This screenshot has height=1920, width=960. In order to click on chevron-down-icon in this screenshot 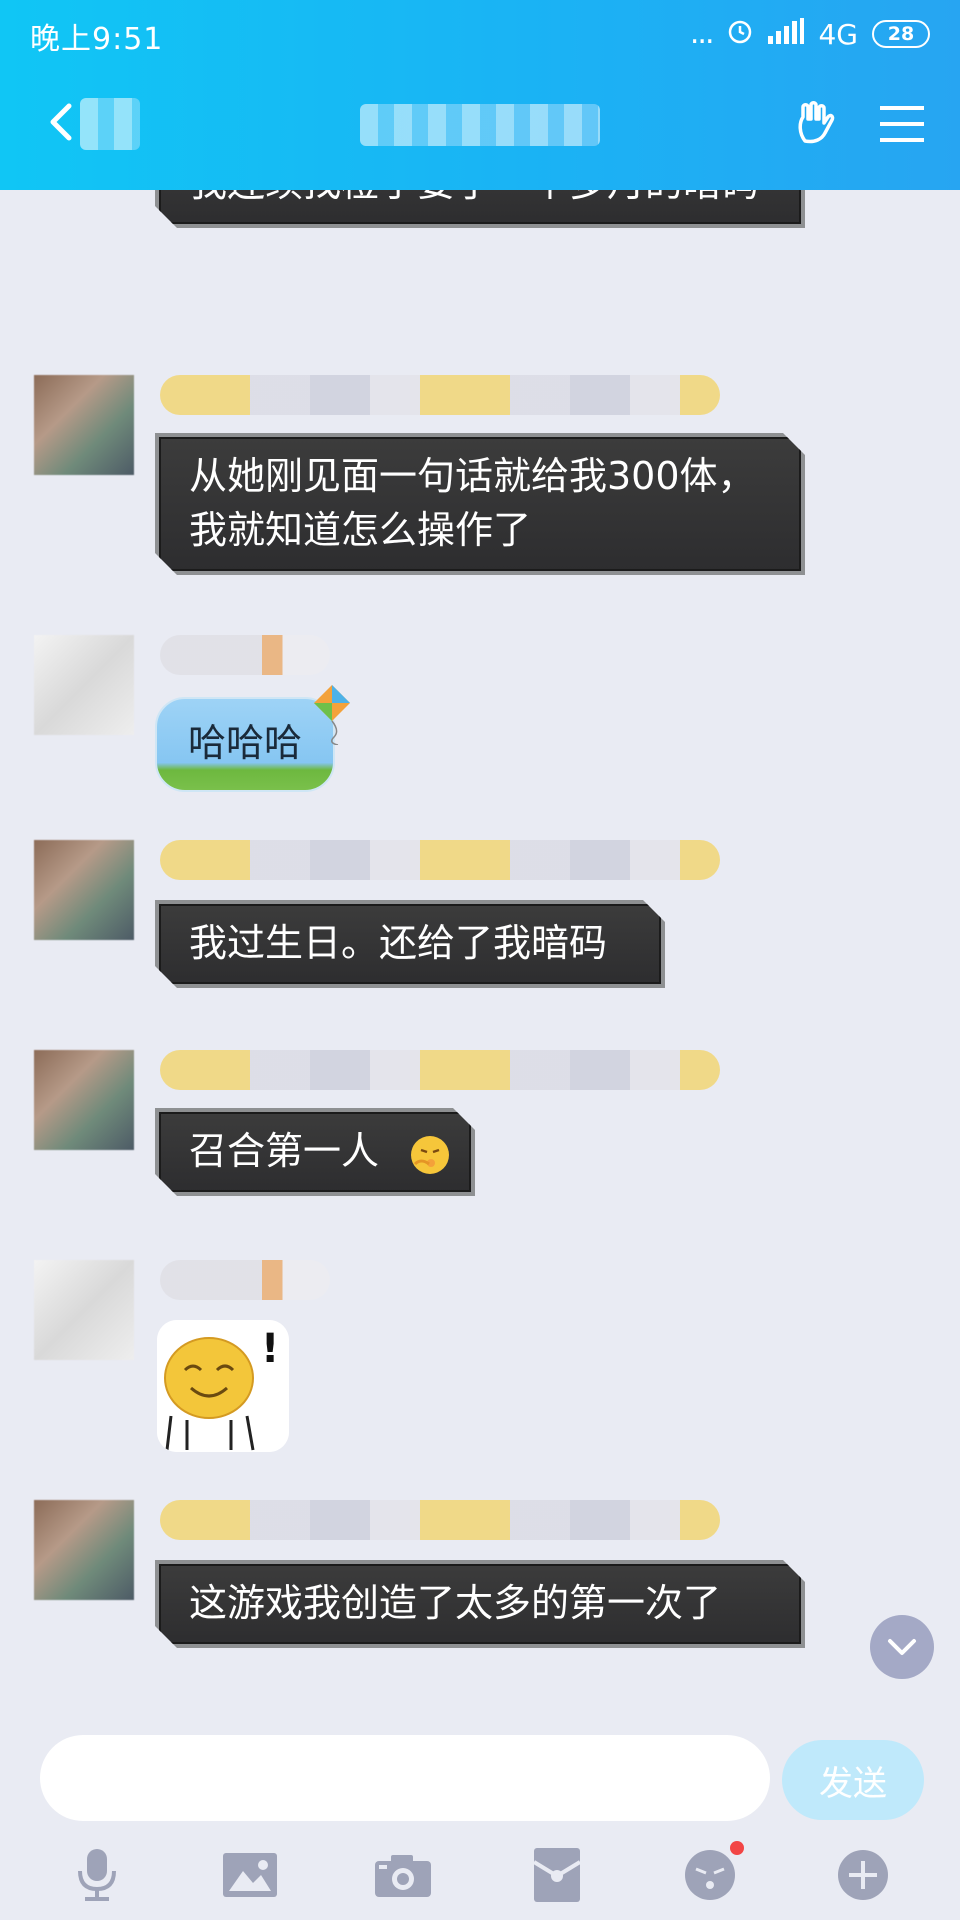, I will do `click(902, 1647)`.